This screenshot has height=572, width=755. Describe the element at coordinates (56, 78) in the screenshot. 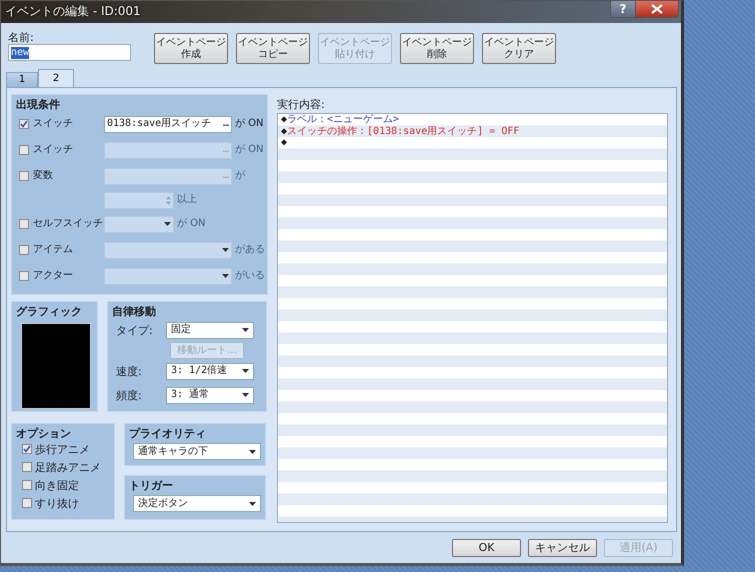

I see `tab: 2` at that location.